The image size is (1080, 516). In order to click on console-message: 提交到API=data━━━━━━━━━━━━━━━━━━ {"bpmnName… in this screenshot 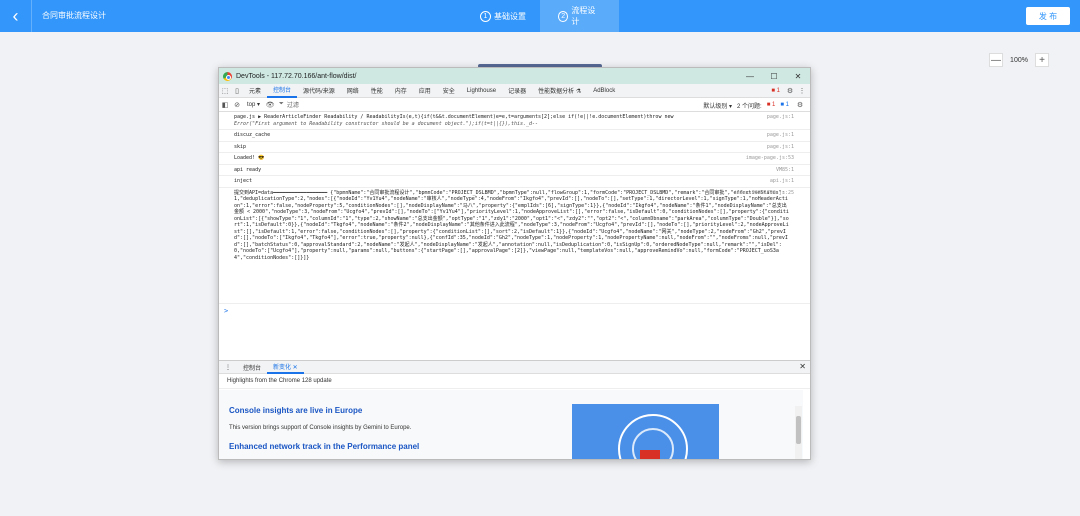, I will do `click(514, 246)`.